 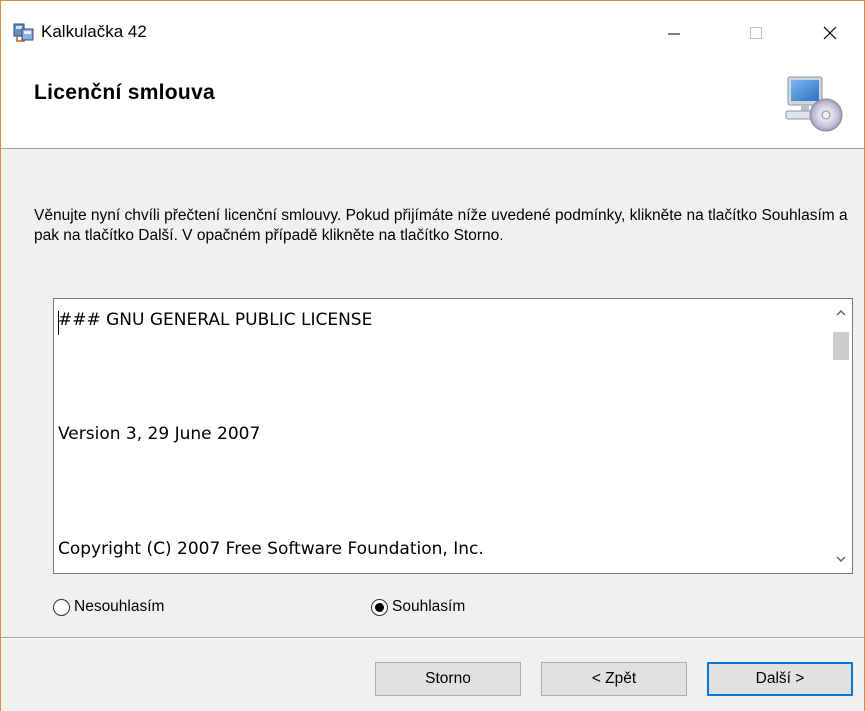 I want to click on minimize-icon, so click(x=674, y=34).